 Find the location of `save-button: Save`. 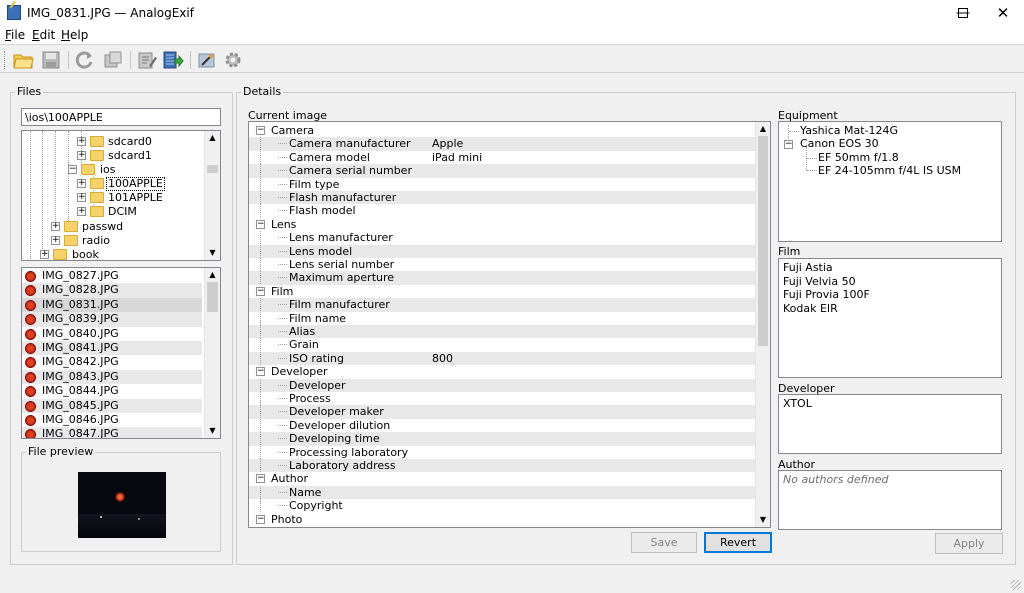

save-button: Save is located at coordinates (664, 542).